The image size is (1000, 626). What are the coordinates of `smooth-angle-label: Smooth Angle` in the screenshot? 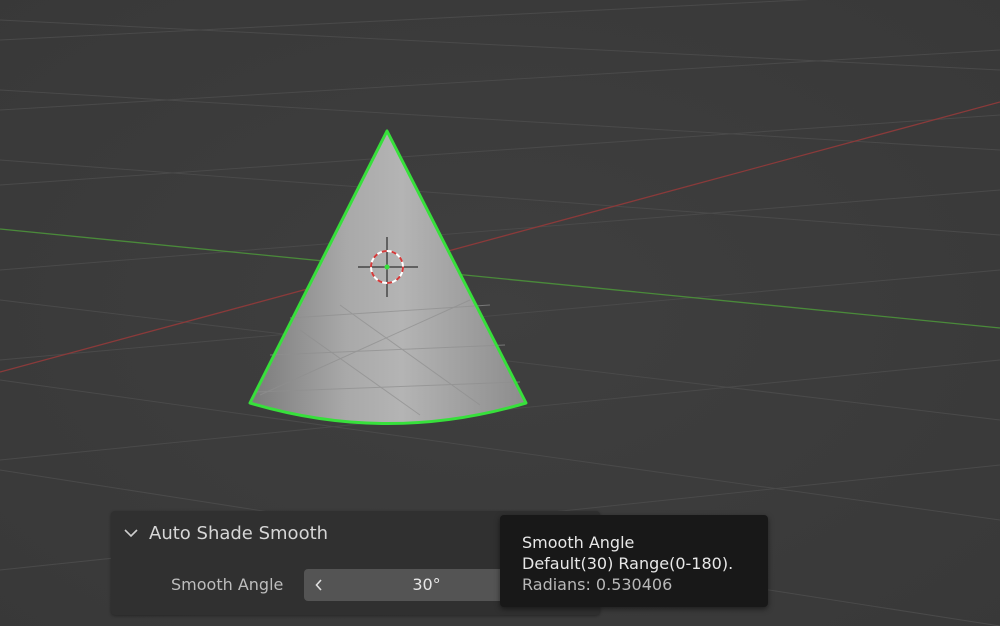 It's located at (227, 584).